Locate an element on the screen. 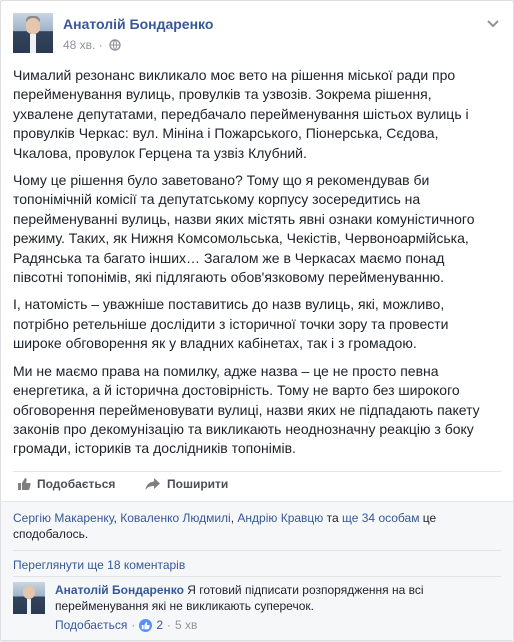 The width and height of the screenshot is (514, 642). liker-link: Сергію Макаренку is located at coordinates (63, 518).